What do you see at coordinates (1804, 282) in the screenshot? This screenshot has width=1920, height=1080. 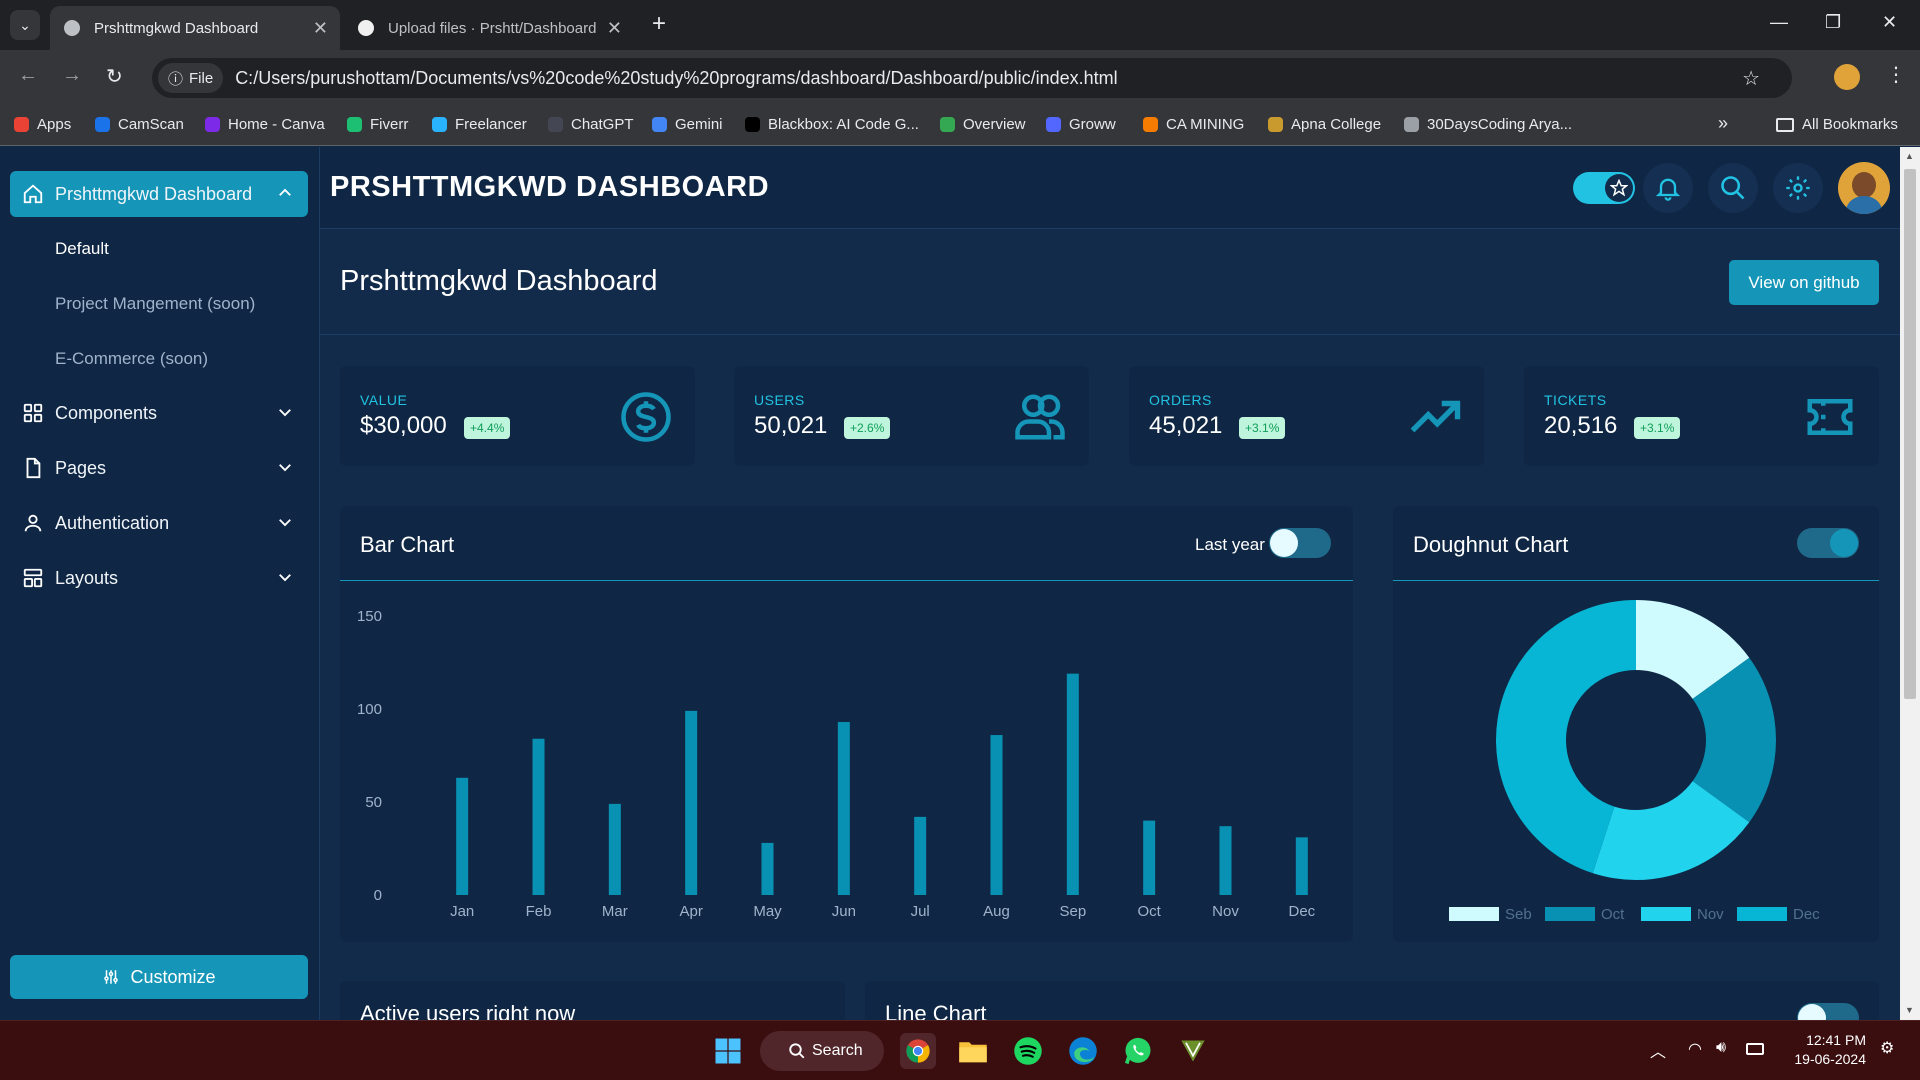 I see `view-on-github-button: View on github` at bounding box center [1804, 282].